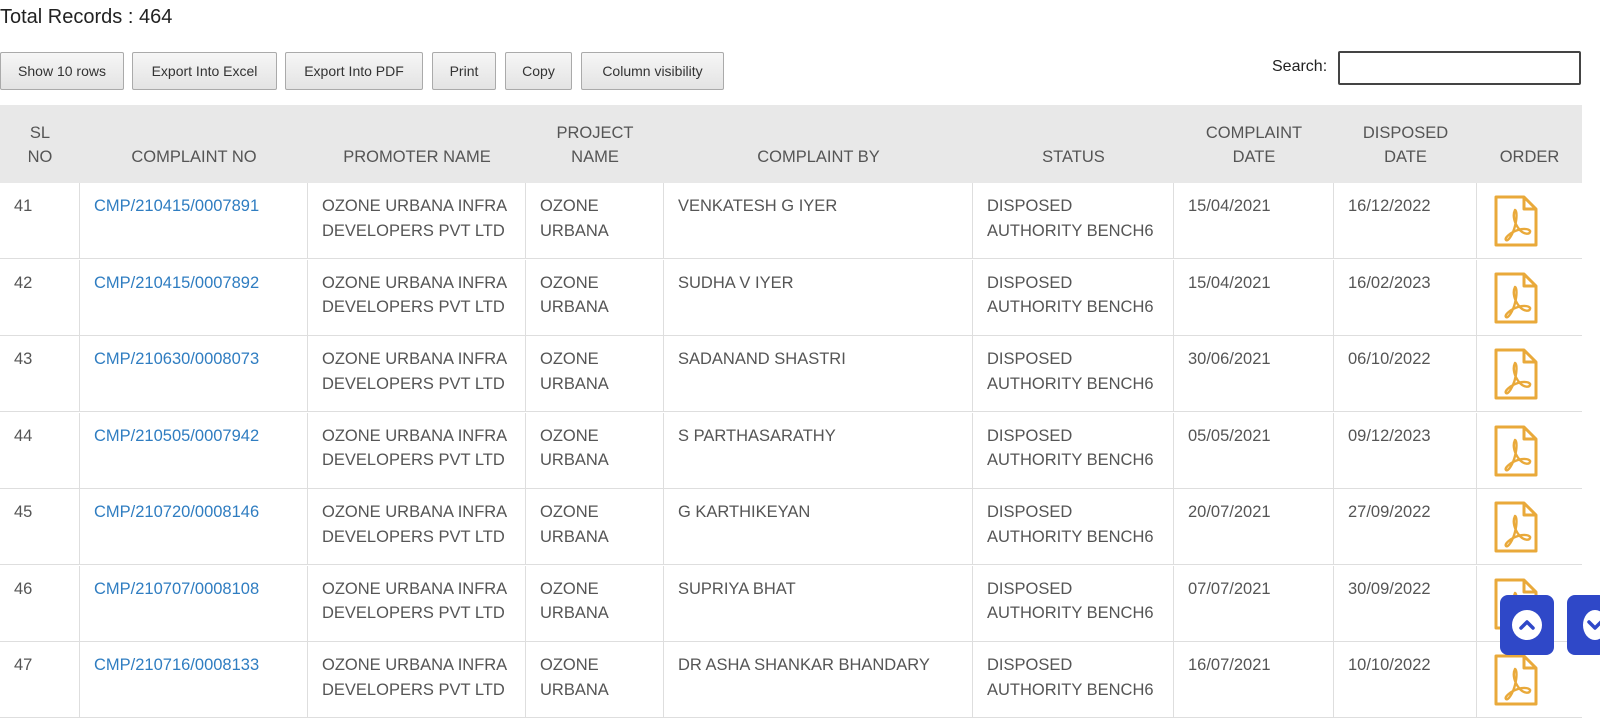  What do you see at coordinates (62, 71) in the screenshot?
I see `show-rows-button: Show 10 rows` at bounding box center [62, 71].